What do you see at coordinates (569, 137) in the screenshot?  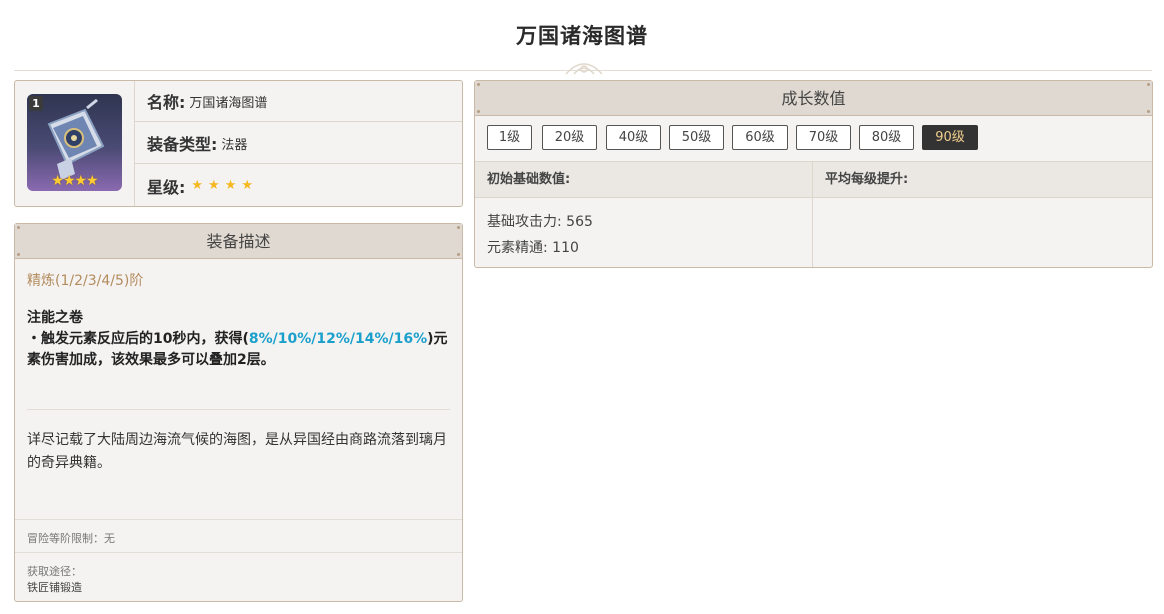 I see `level-button-20: 20级` at bounding box center [569, 137].